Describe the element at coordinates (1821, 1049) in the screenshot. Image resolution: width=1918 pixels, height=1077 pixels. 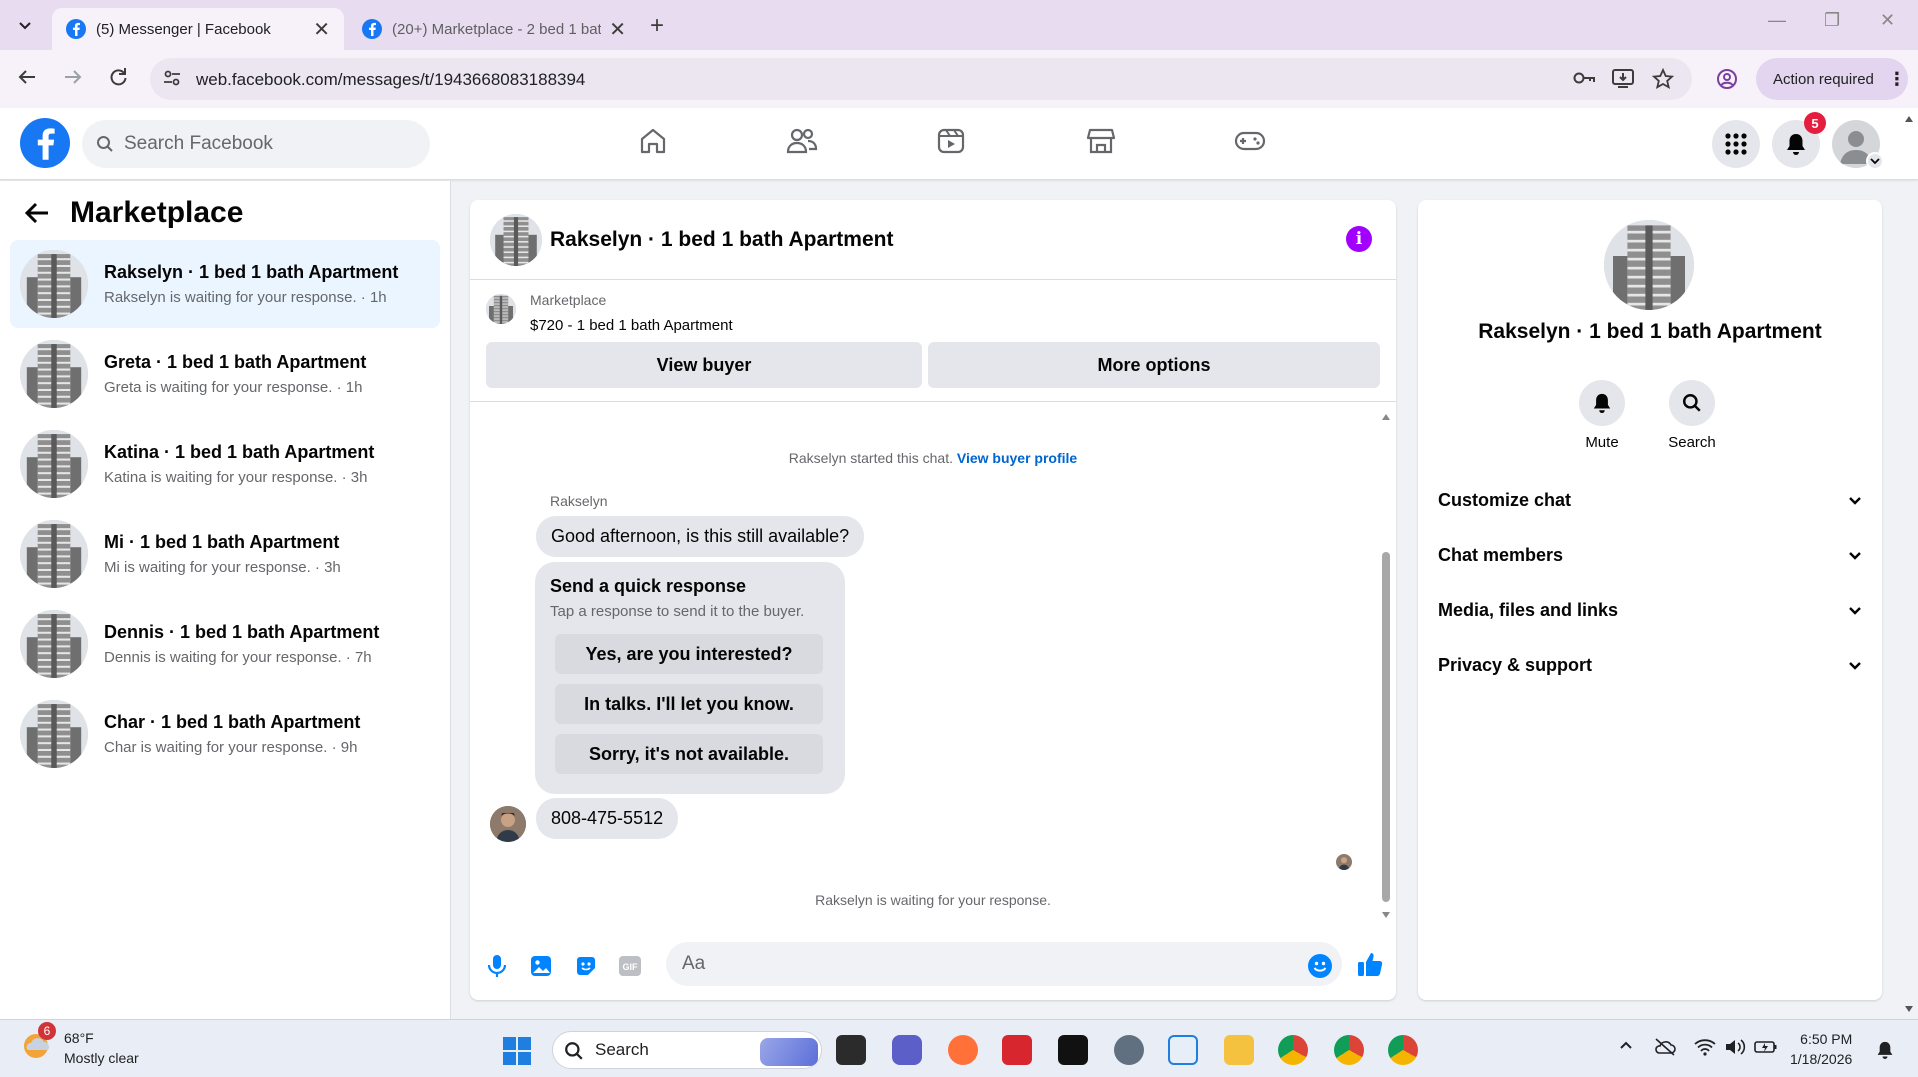
I see `system-clock: 6:50 PM 1/18/2026` at that location.